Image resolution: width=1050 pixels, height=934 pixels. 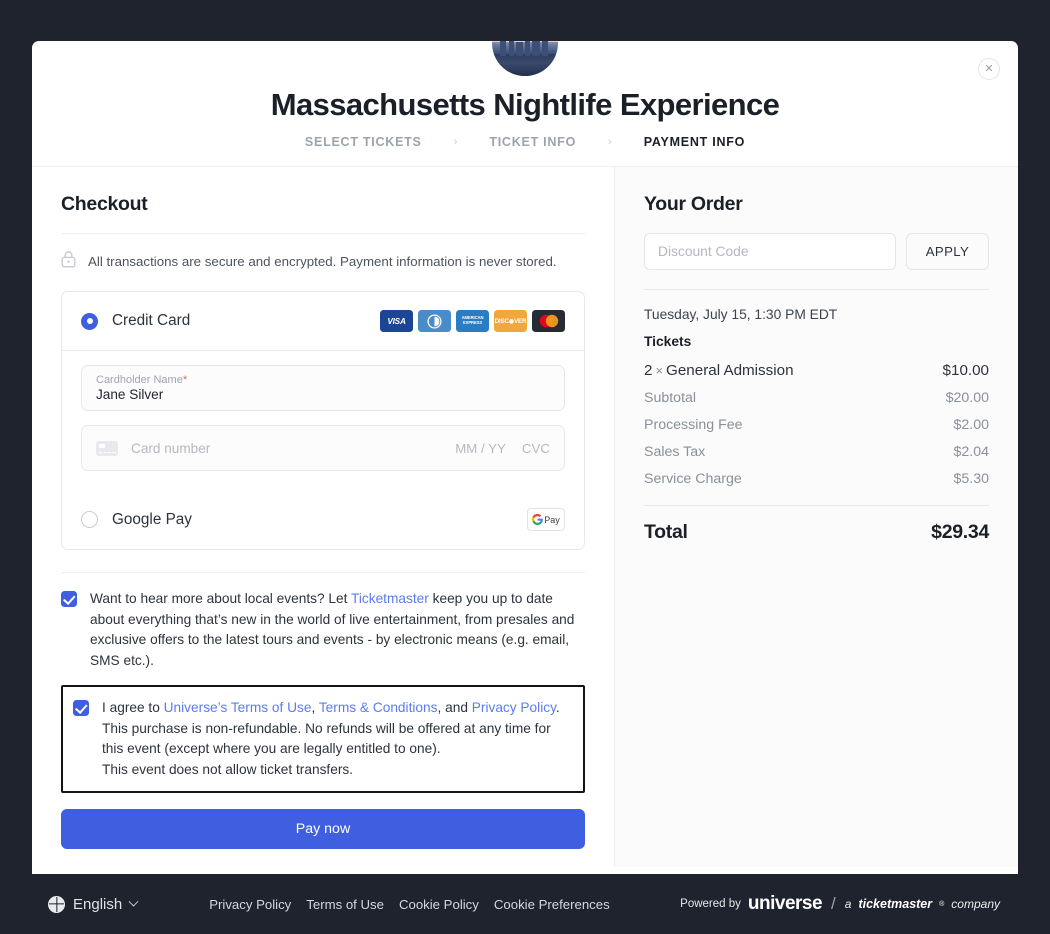 What do you see at coordinates (434, 321) in the screenshot?
I see `diners-club-icon` at bounding box center [434, 321].